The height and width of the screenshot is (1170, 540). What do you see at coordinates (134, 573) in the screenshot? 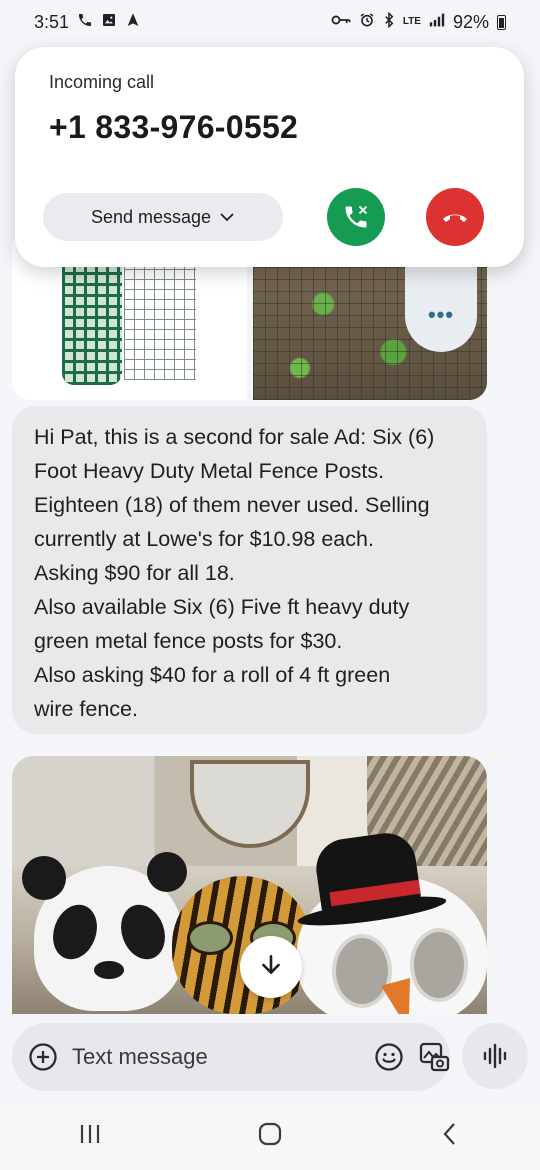
I see `message-line: Asking $90 for all 18.` at bounding box center [134, 573].